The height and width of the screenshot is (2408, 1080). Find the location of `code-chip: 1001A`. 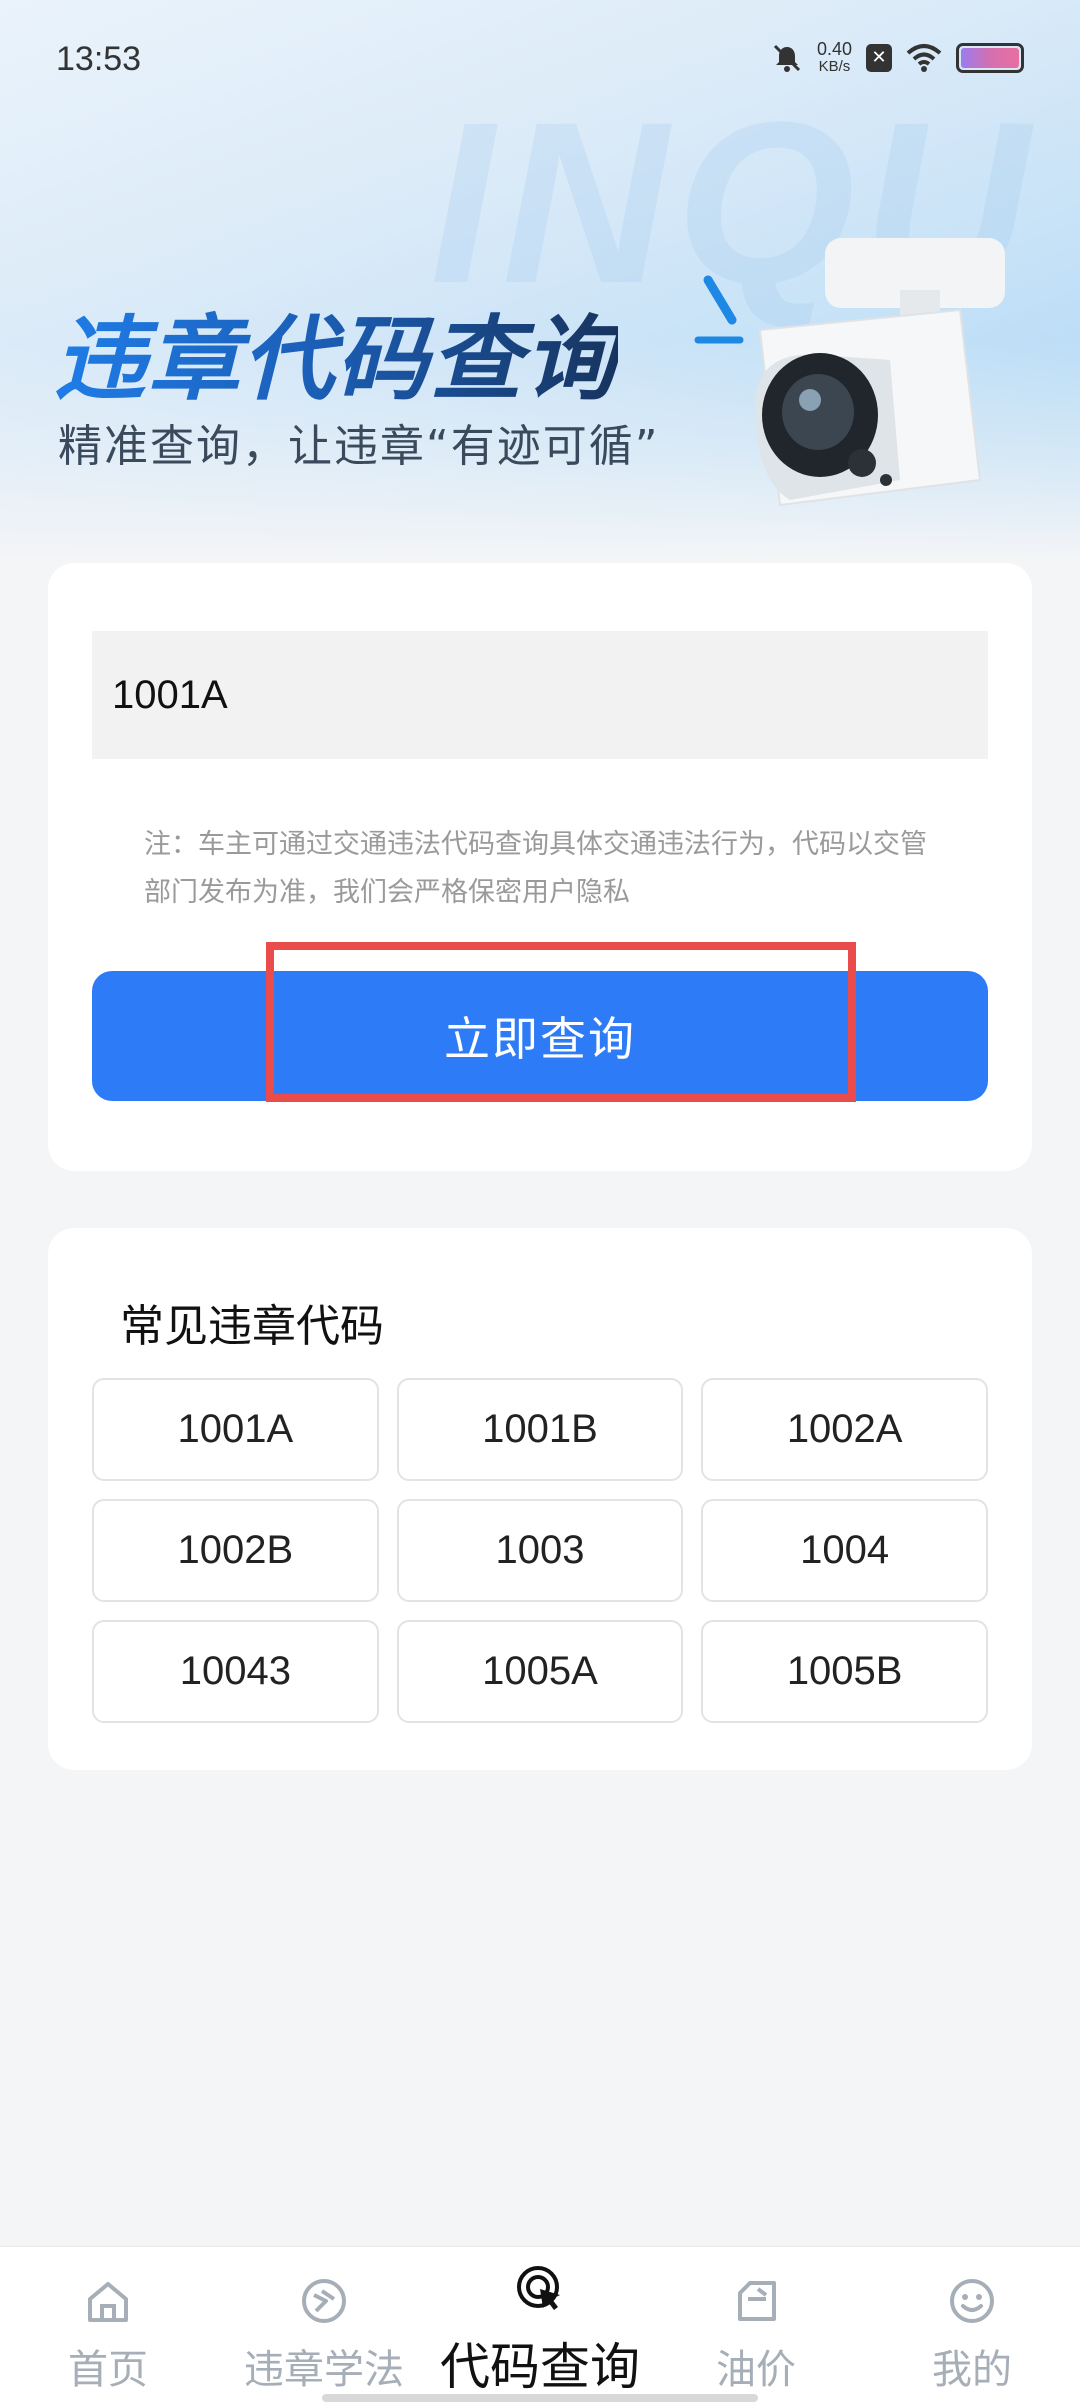

code-chip: 1001A is located at coordinates (235, 1429).